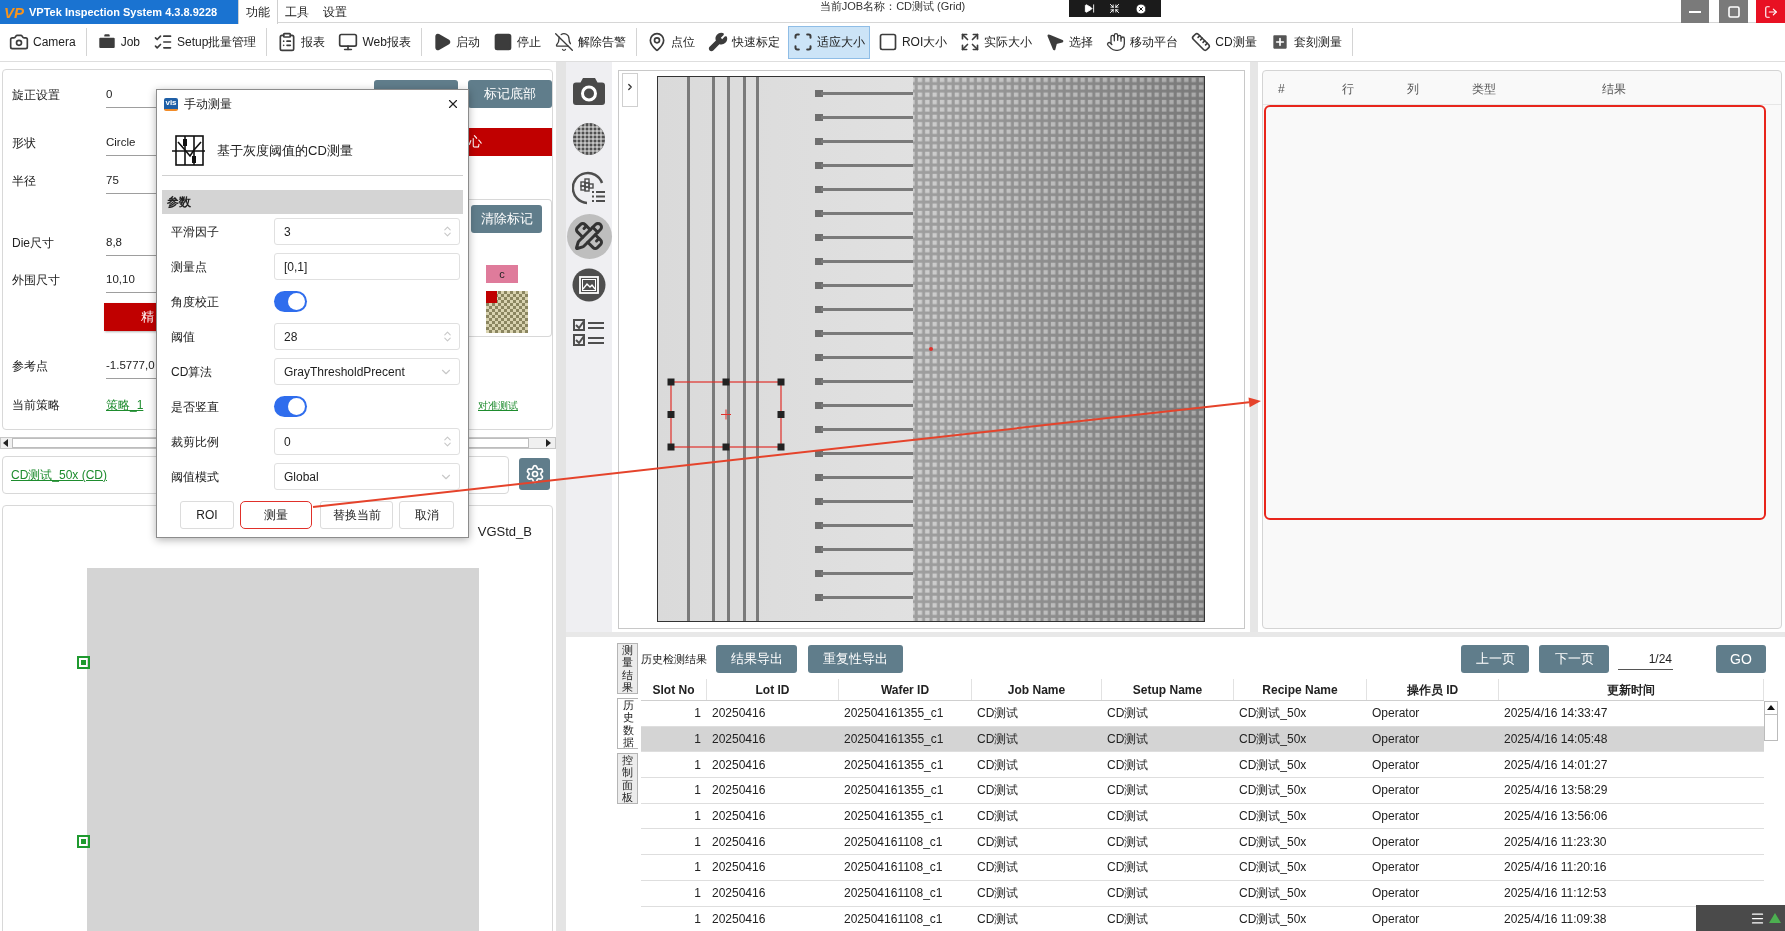 Image resolution: width=1785 pixels, height=931 pixels. Describe the element at coordinates (36, 405) in the screenshot. I see `field-label: 当前策略` at that location.